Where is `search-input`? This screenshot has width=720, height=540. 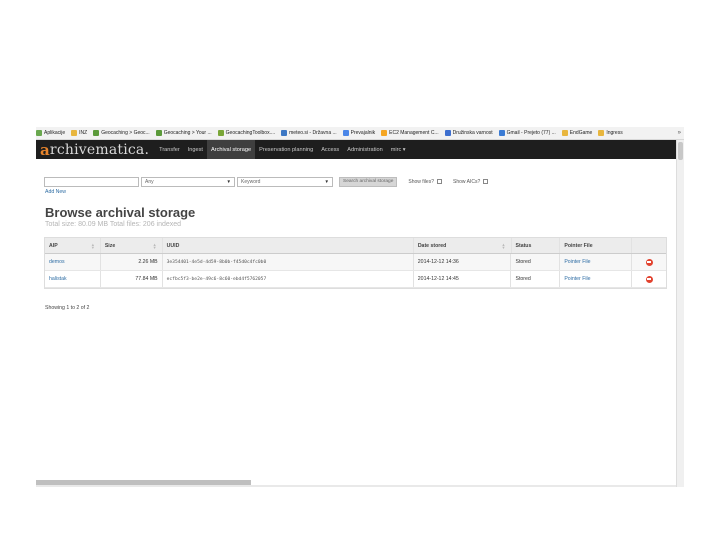 search-input is located at coordinates (91, 181).